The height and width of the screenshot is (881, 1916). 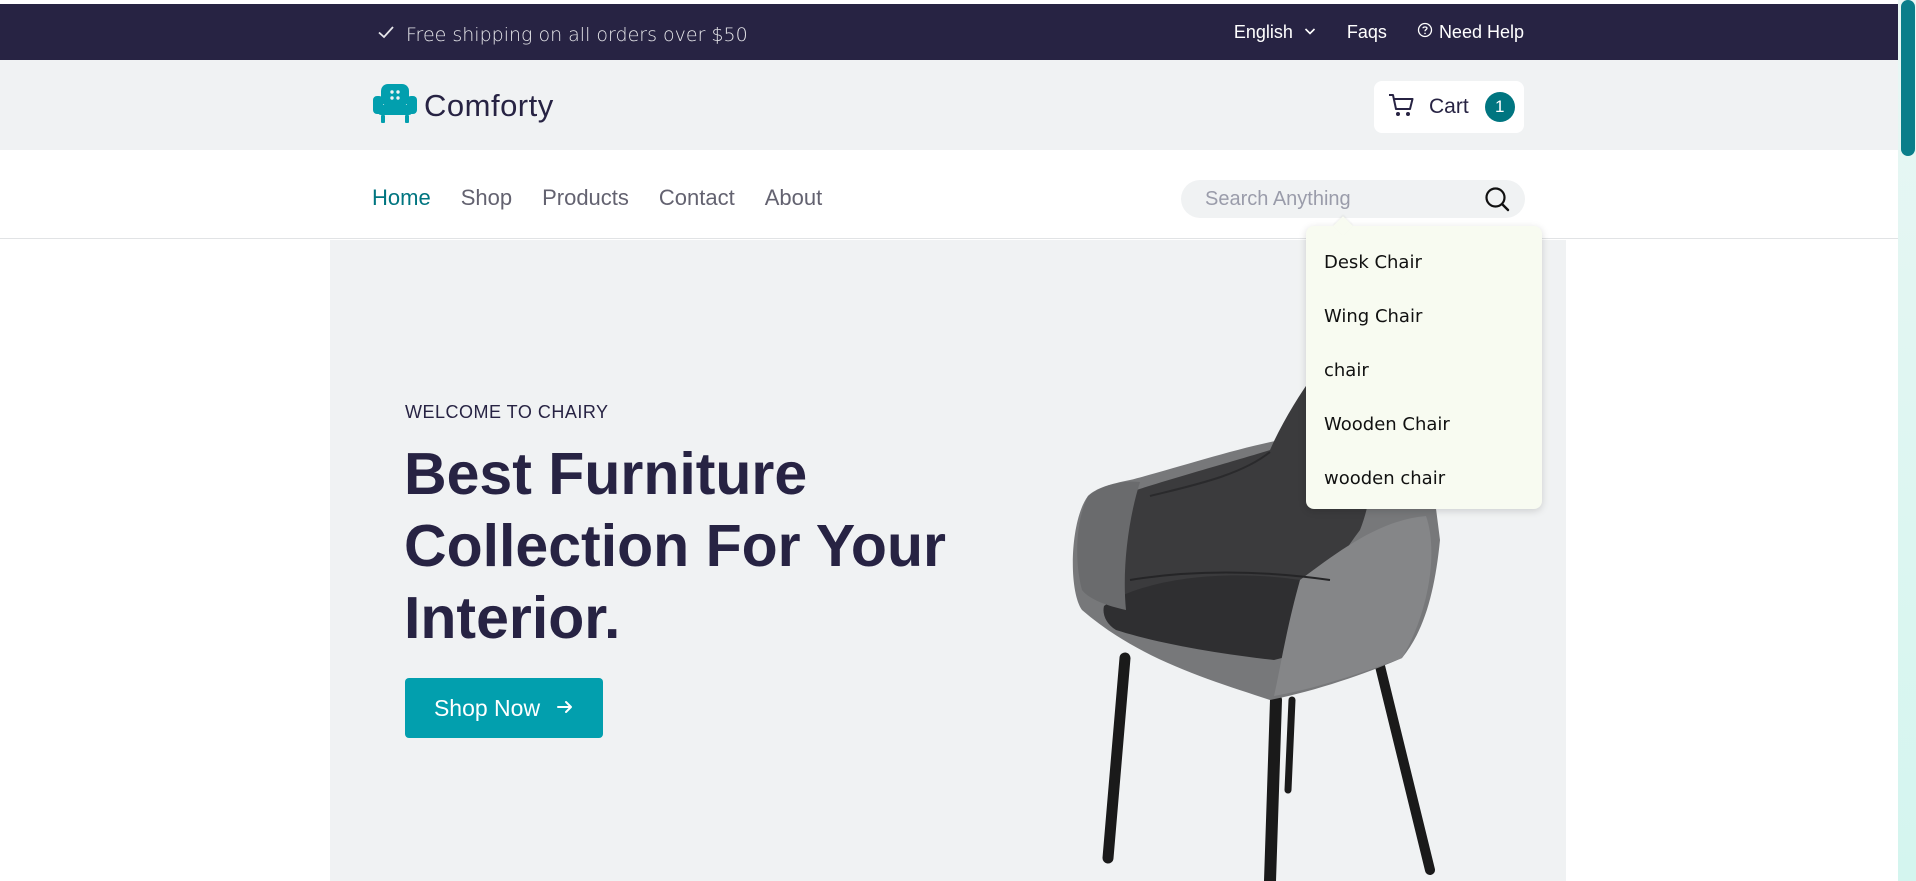 What do you see at coordinates (1425, 32) in the screenshot?
I see `help-circle-icon` at bounding box center [1425, 32].